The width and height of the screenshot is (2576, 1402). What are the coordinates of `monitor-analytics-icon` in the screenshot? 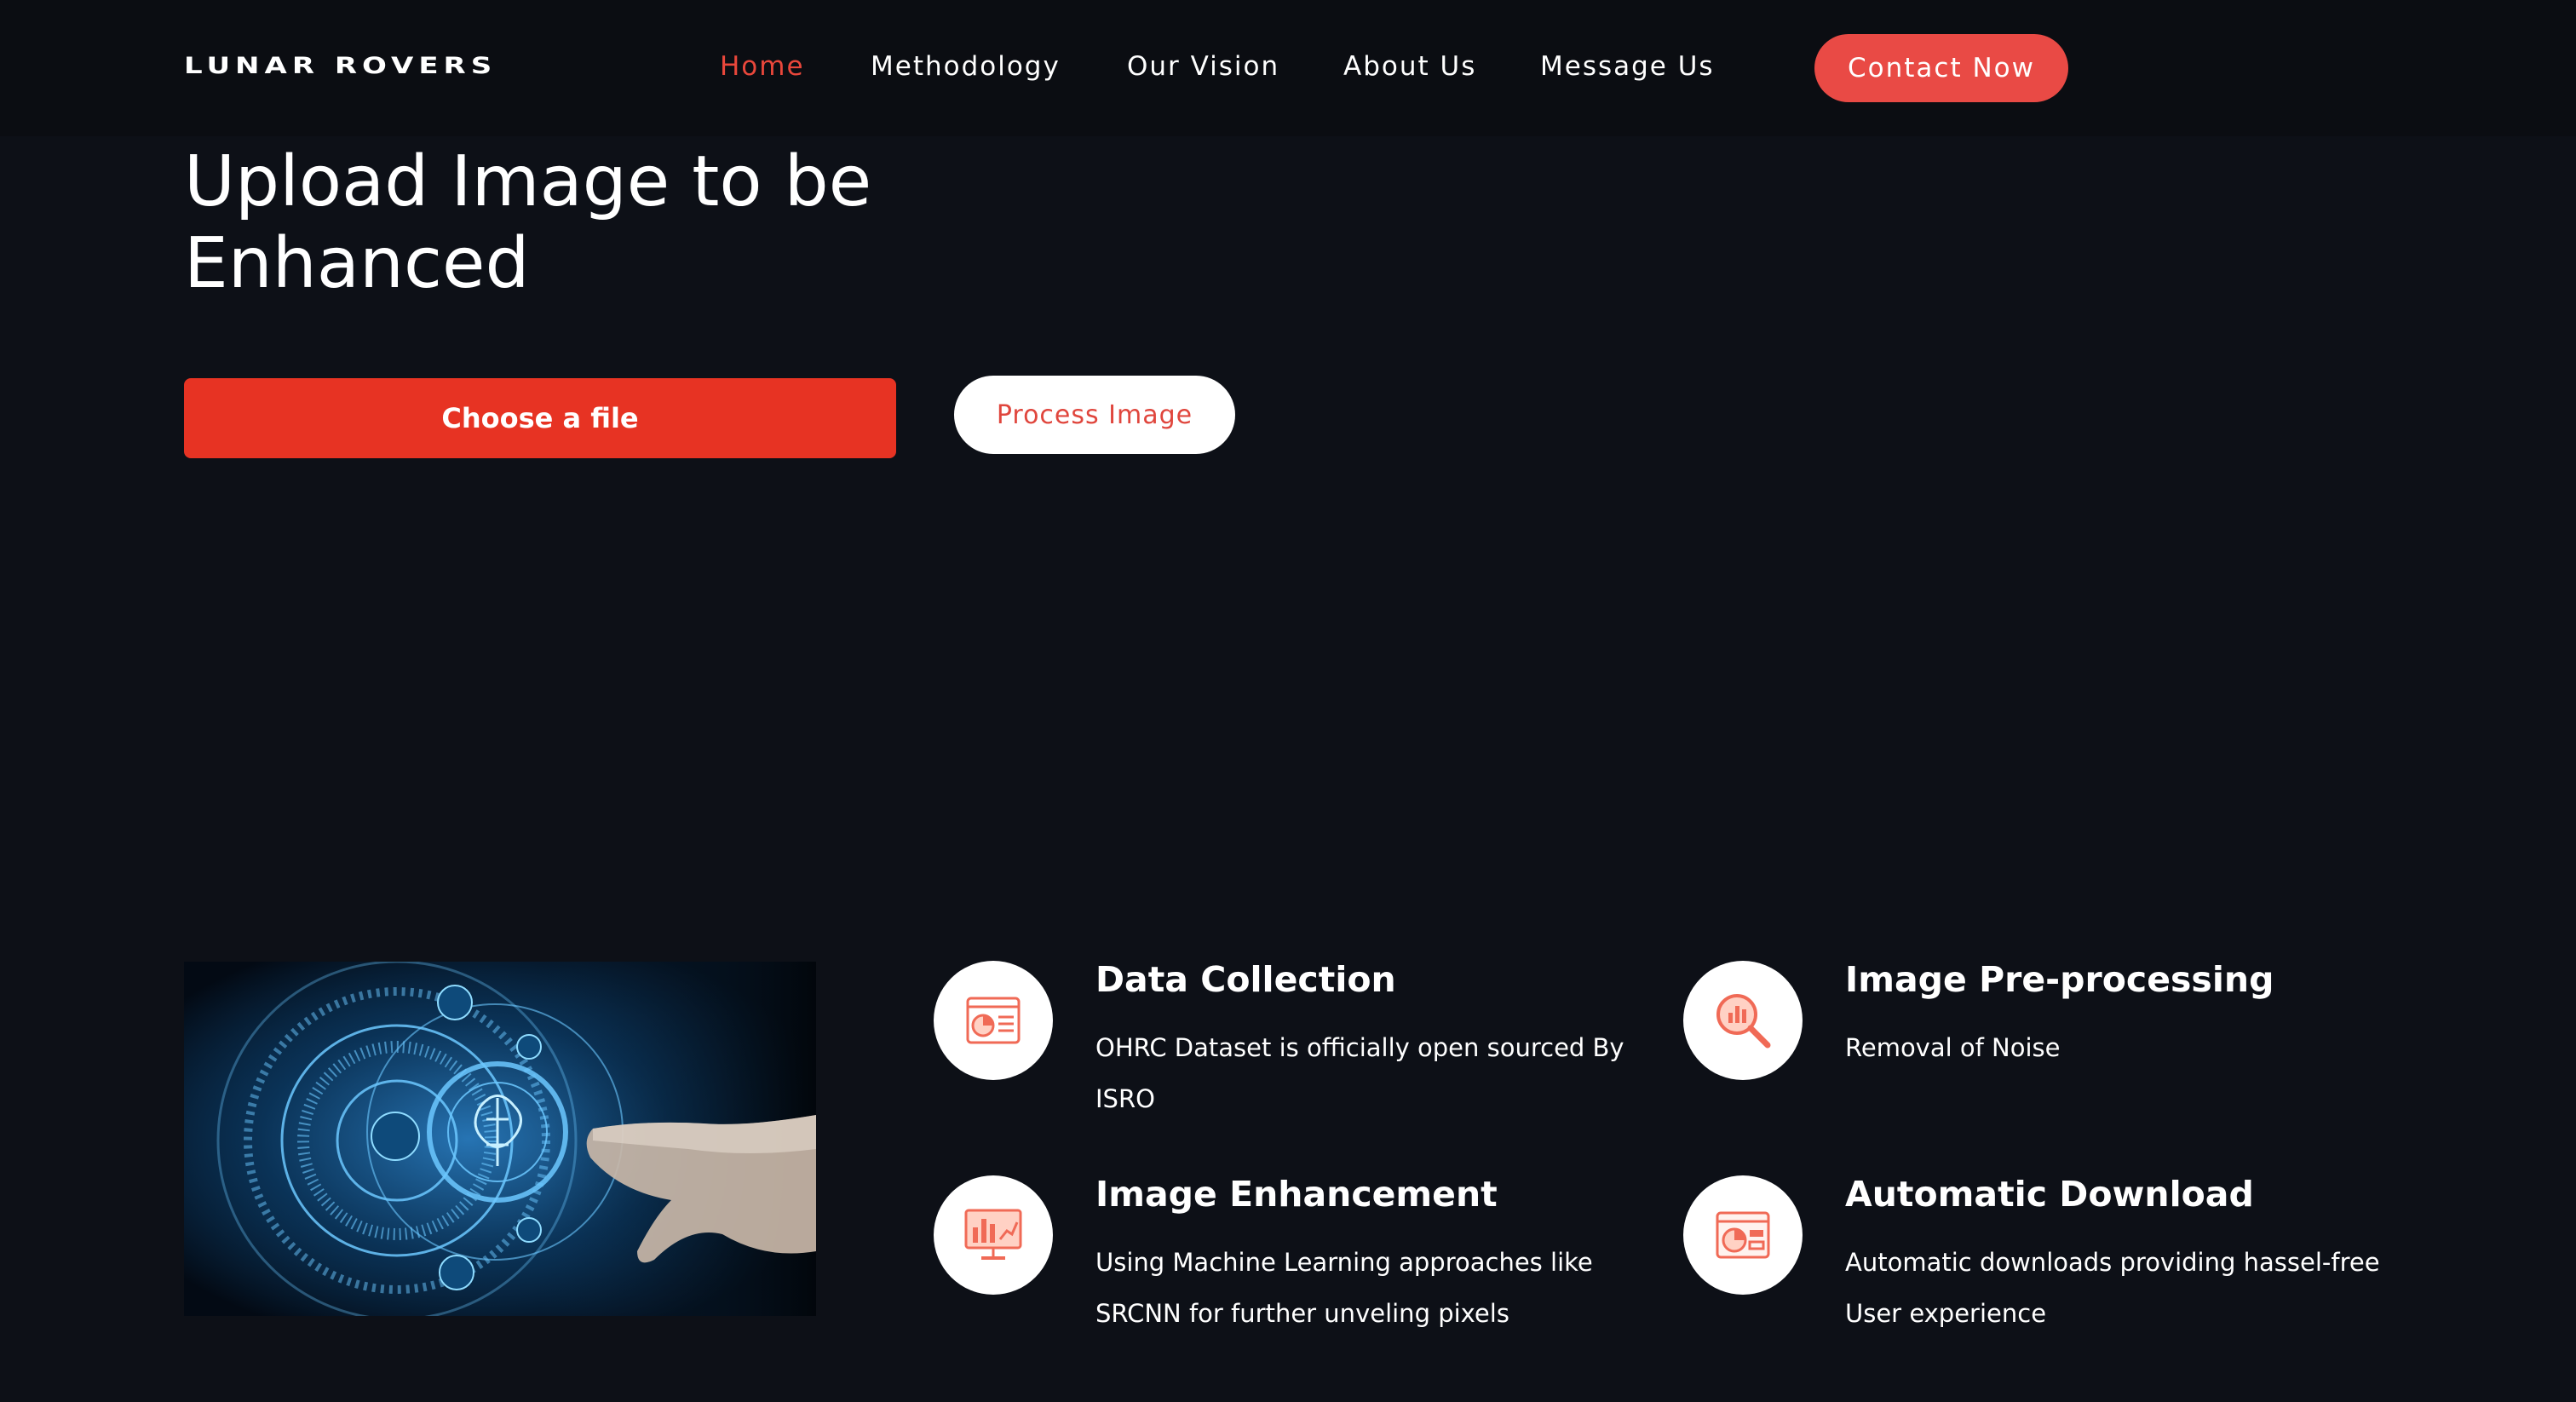 It's located at (993, 1234).